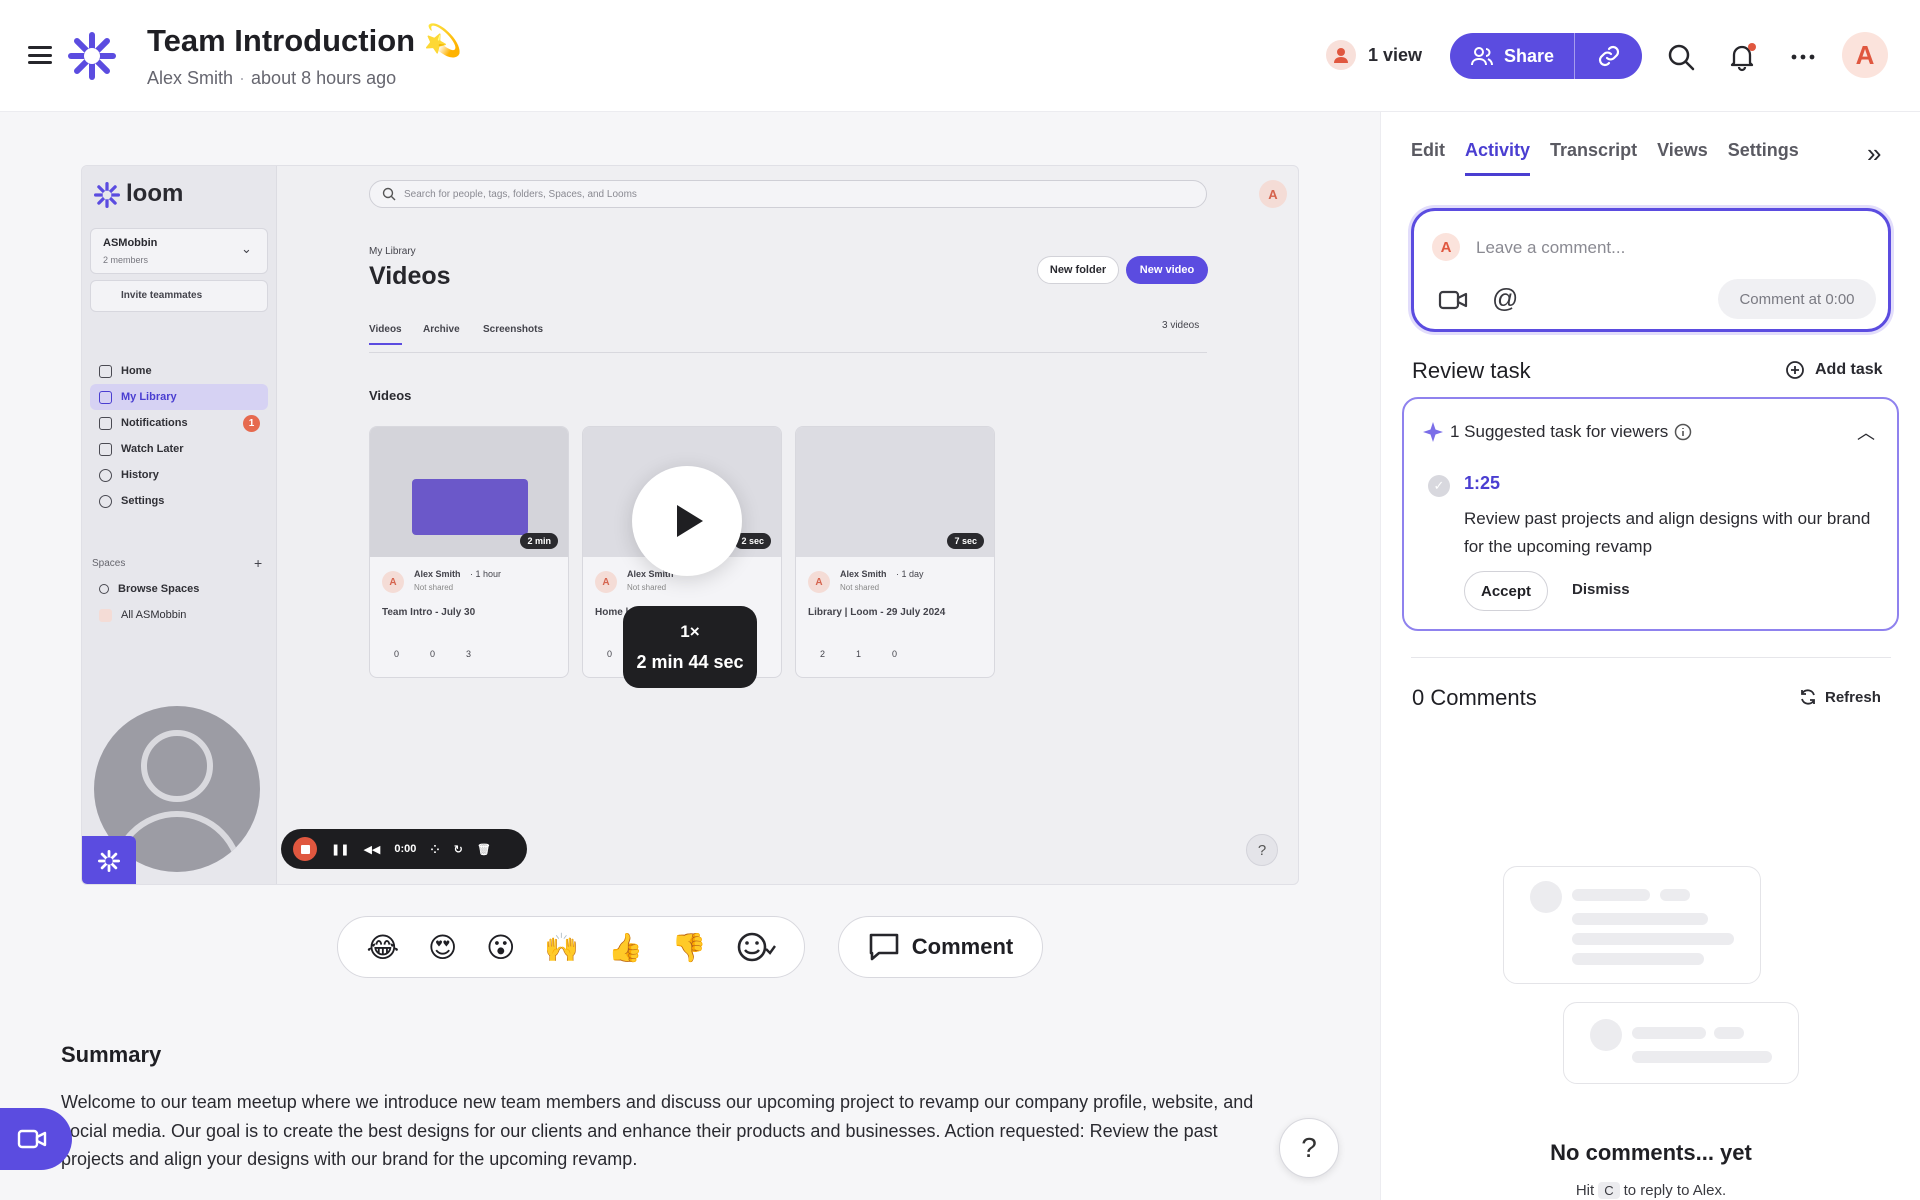  What do you see at coordinates (105, 449) in the screenshot?
I see `bookmark-icon` at bounding box center [105, 449].